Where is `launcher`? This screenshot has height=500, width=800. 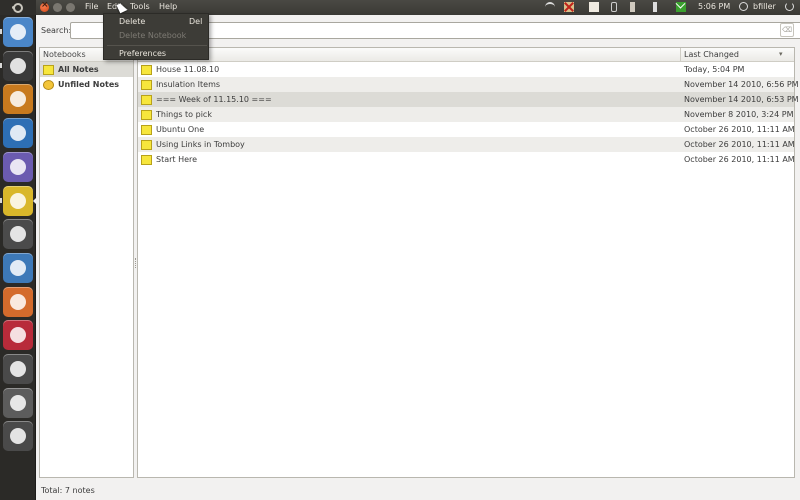 launcher is located at coordinates (18, 257).